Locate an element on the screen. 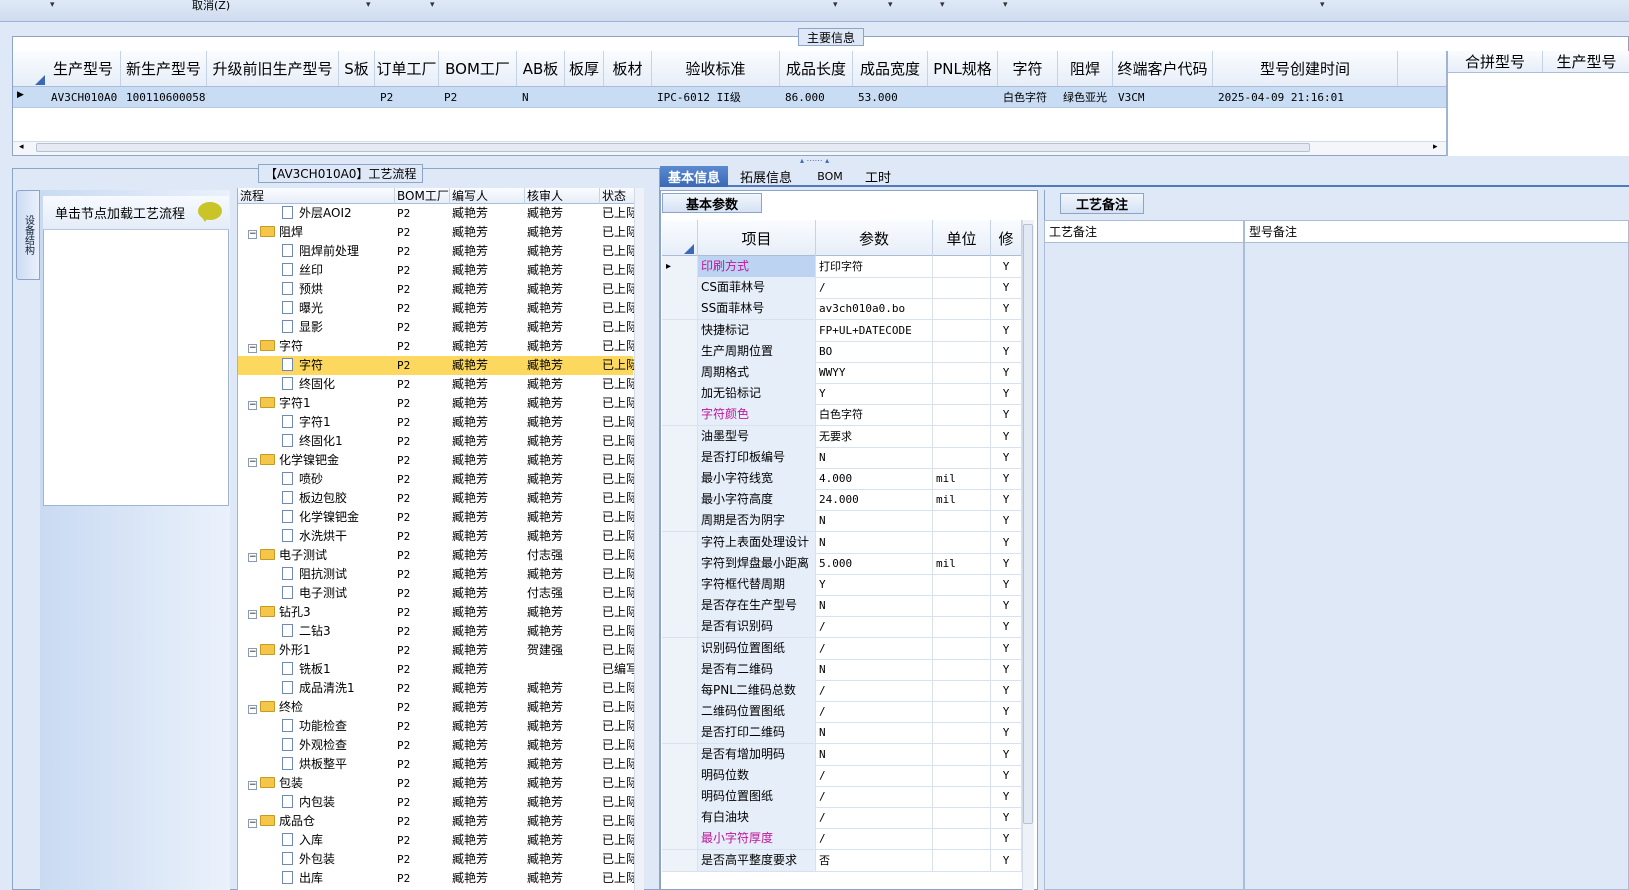  param-row: 是否打印板编号 N Y is located at coordinates (842, 457).